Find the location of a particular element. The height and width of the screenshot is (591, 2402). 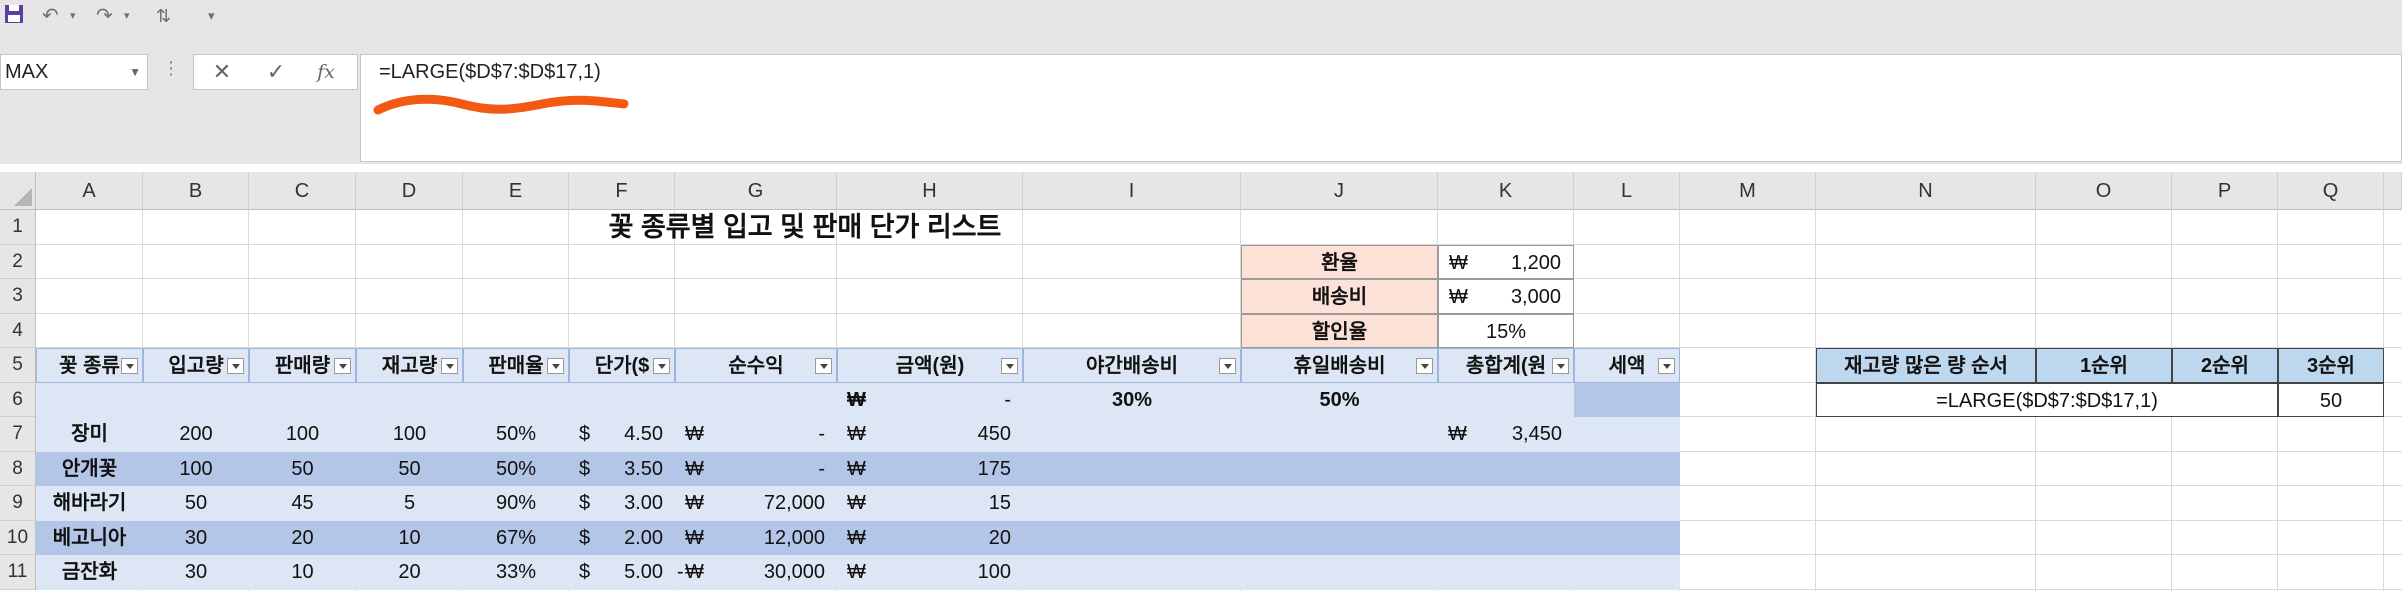

row-header-4: 4 is located at coordinates (18, 330).